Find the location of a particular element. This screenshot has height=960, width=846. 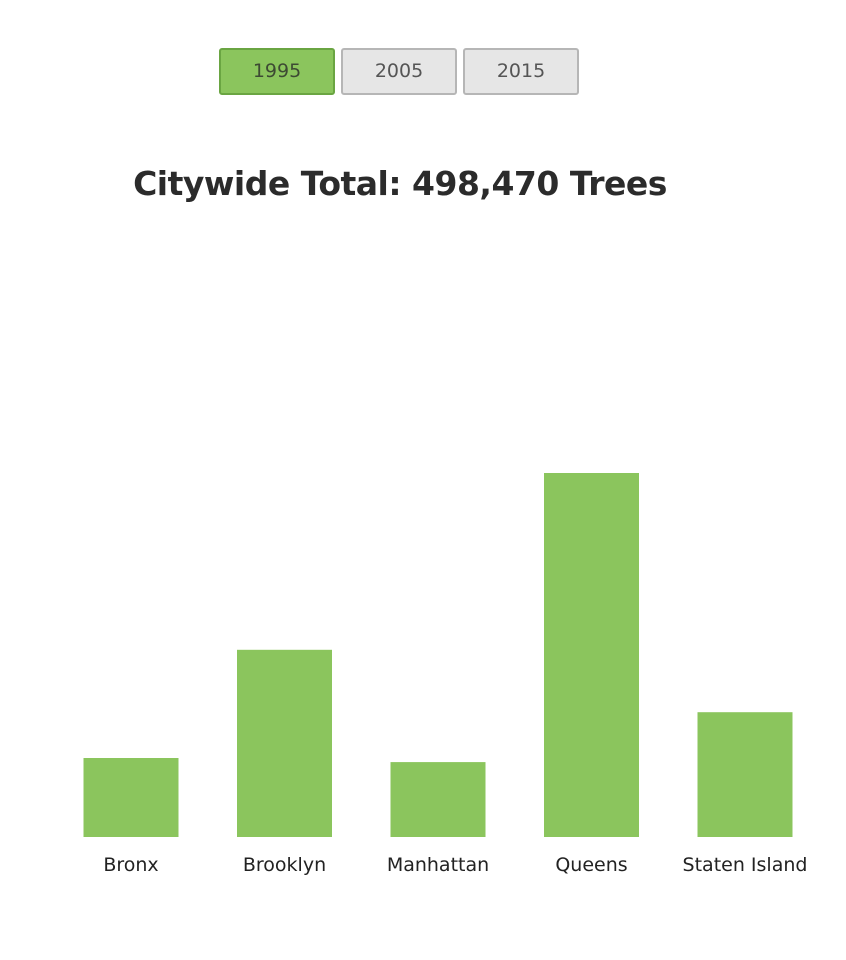

category-label-queens: Queens is located at coordinates (591, 865).